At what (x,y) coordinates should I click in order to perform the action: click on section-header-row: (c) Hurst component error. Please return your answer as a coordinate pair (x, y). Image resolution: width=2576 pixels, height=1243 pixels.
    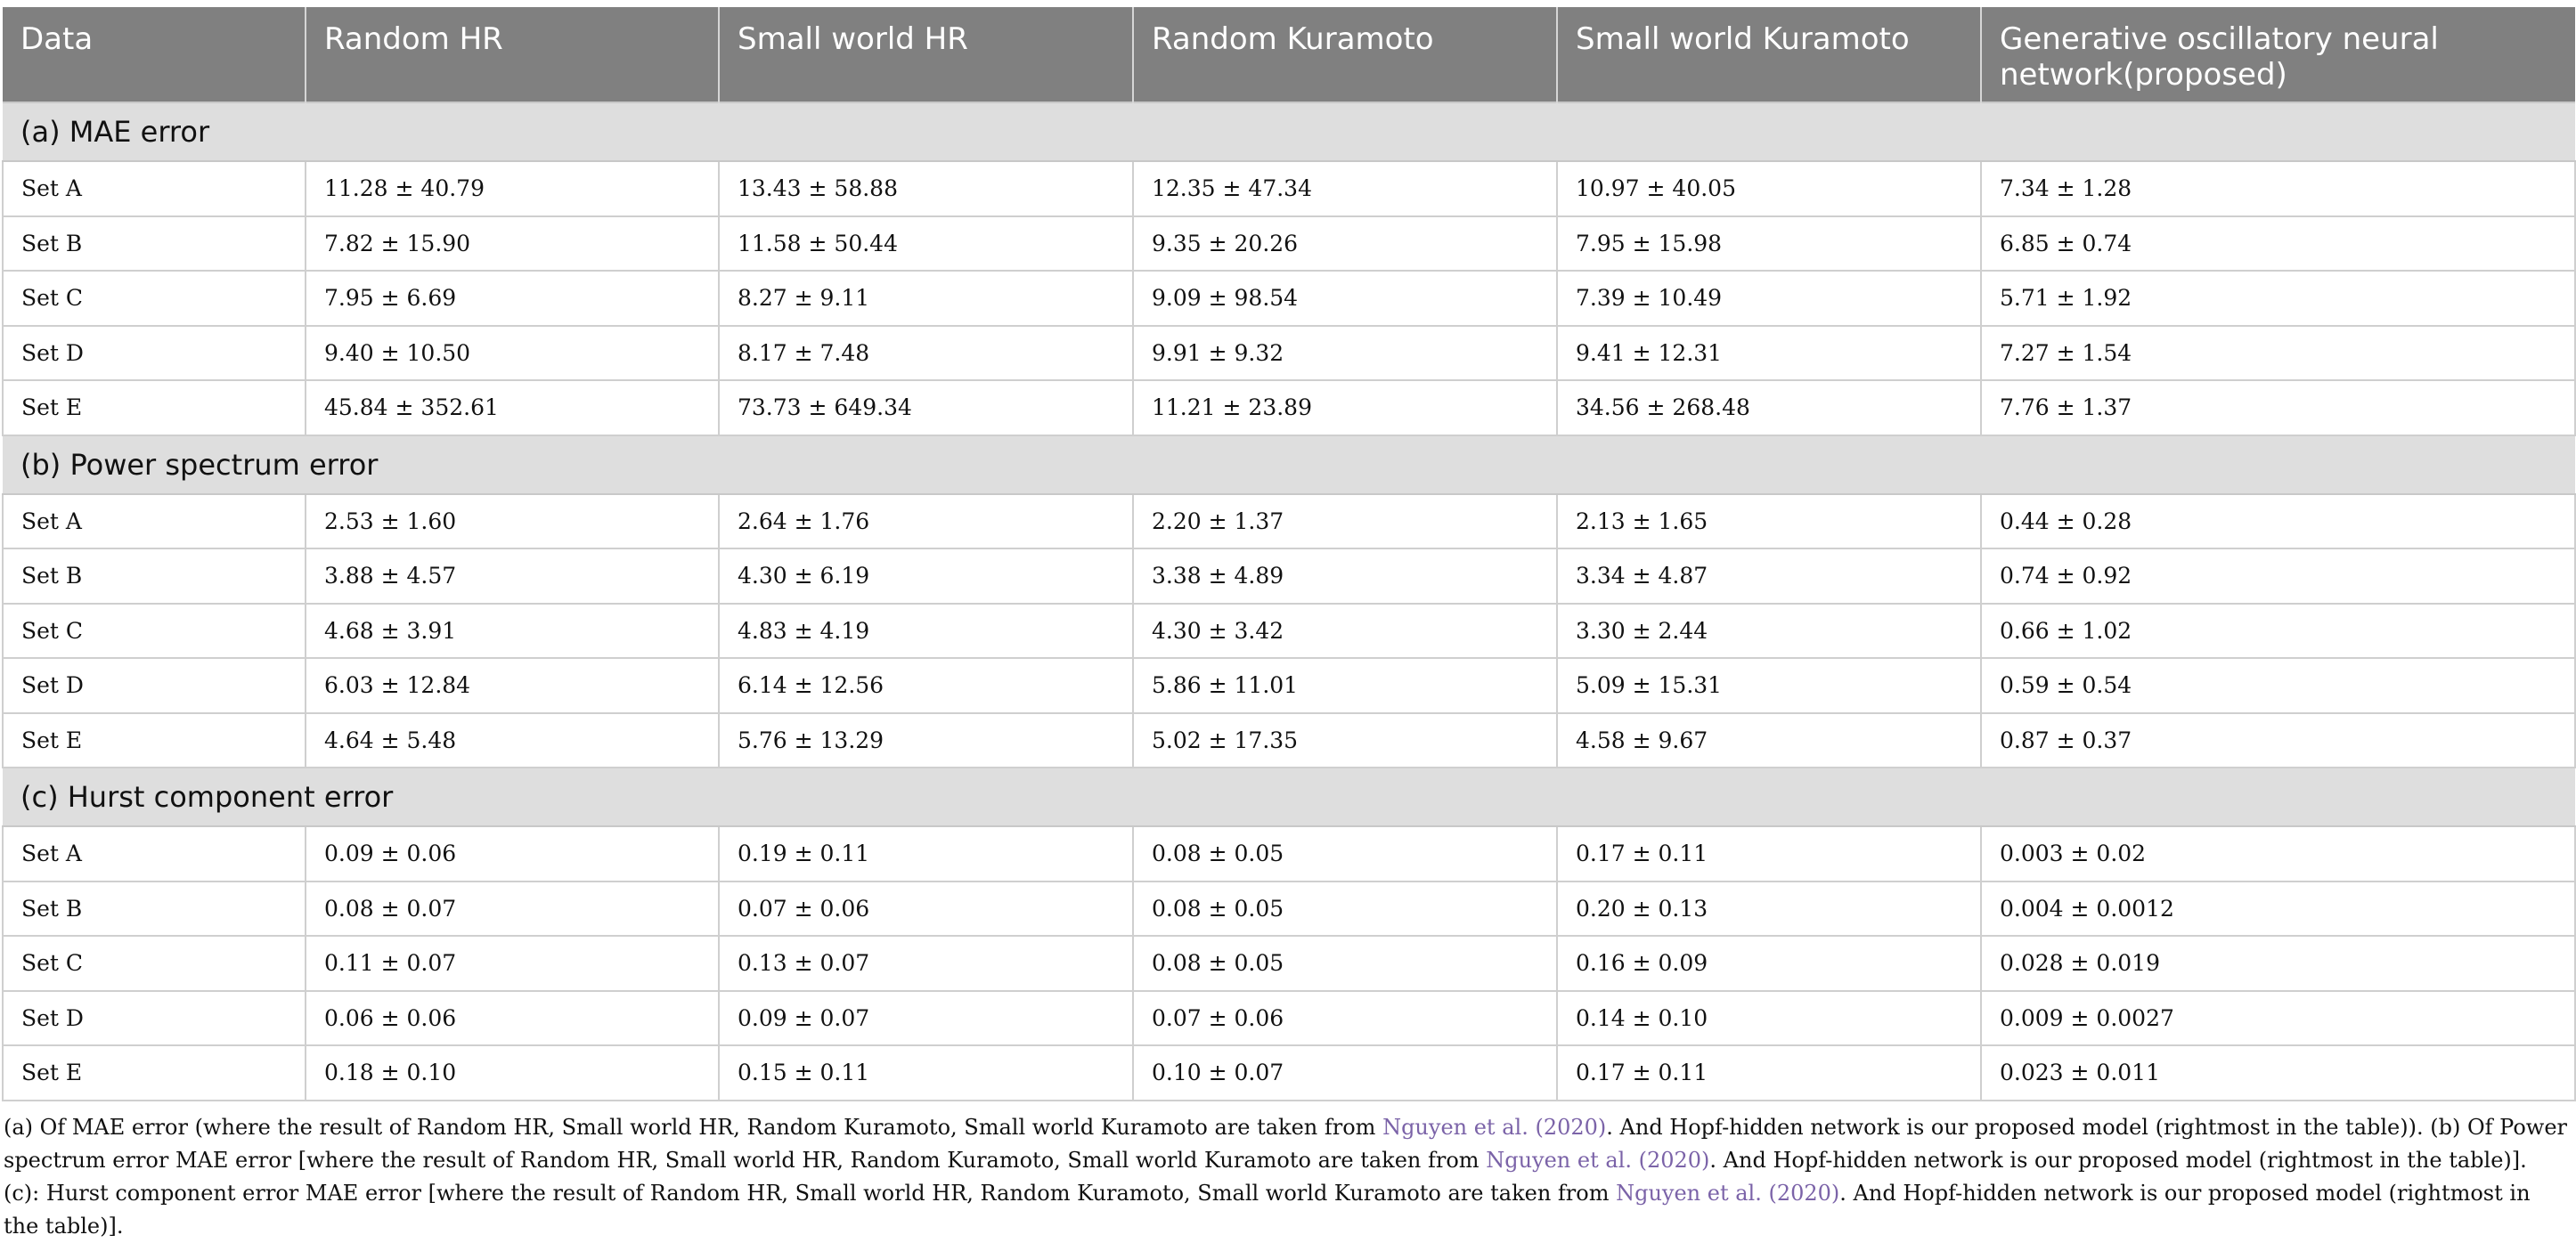
    Looking at the image, I should click on (1289, 797).